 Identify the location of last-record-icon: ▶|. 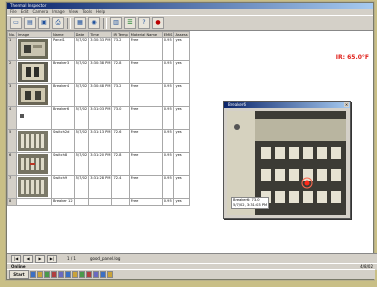
(52, 258).